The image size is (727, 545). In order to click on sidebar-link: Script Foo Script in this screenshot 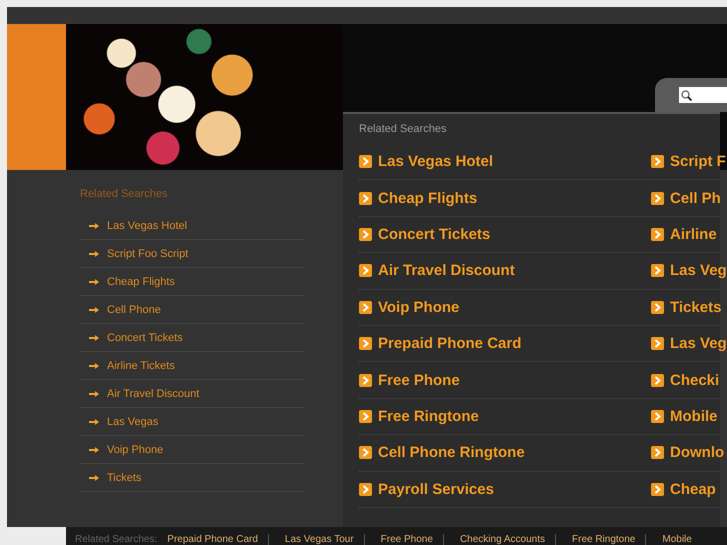, I will do `click(192, 254)`.